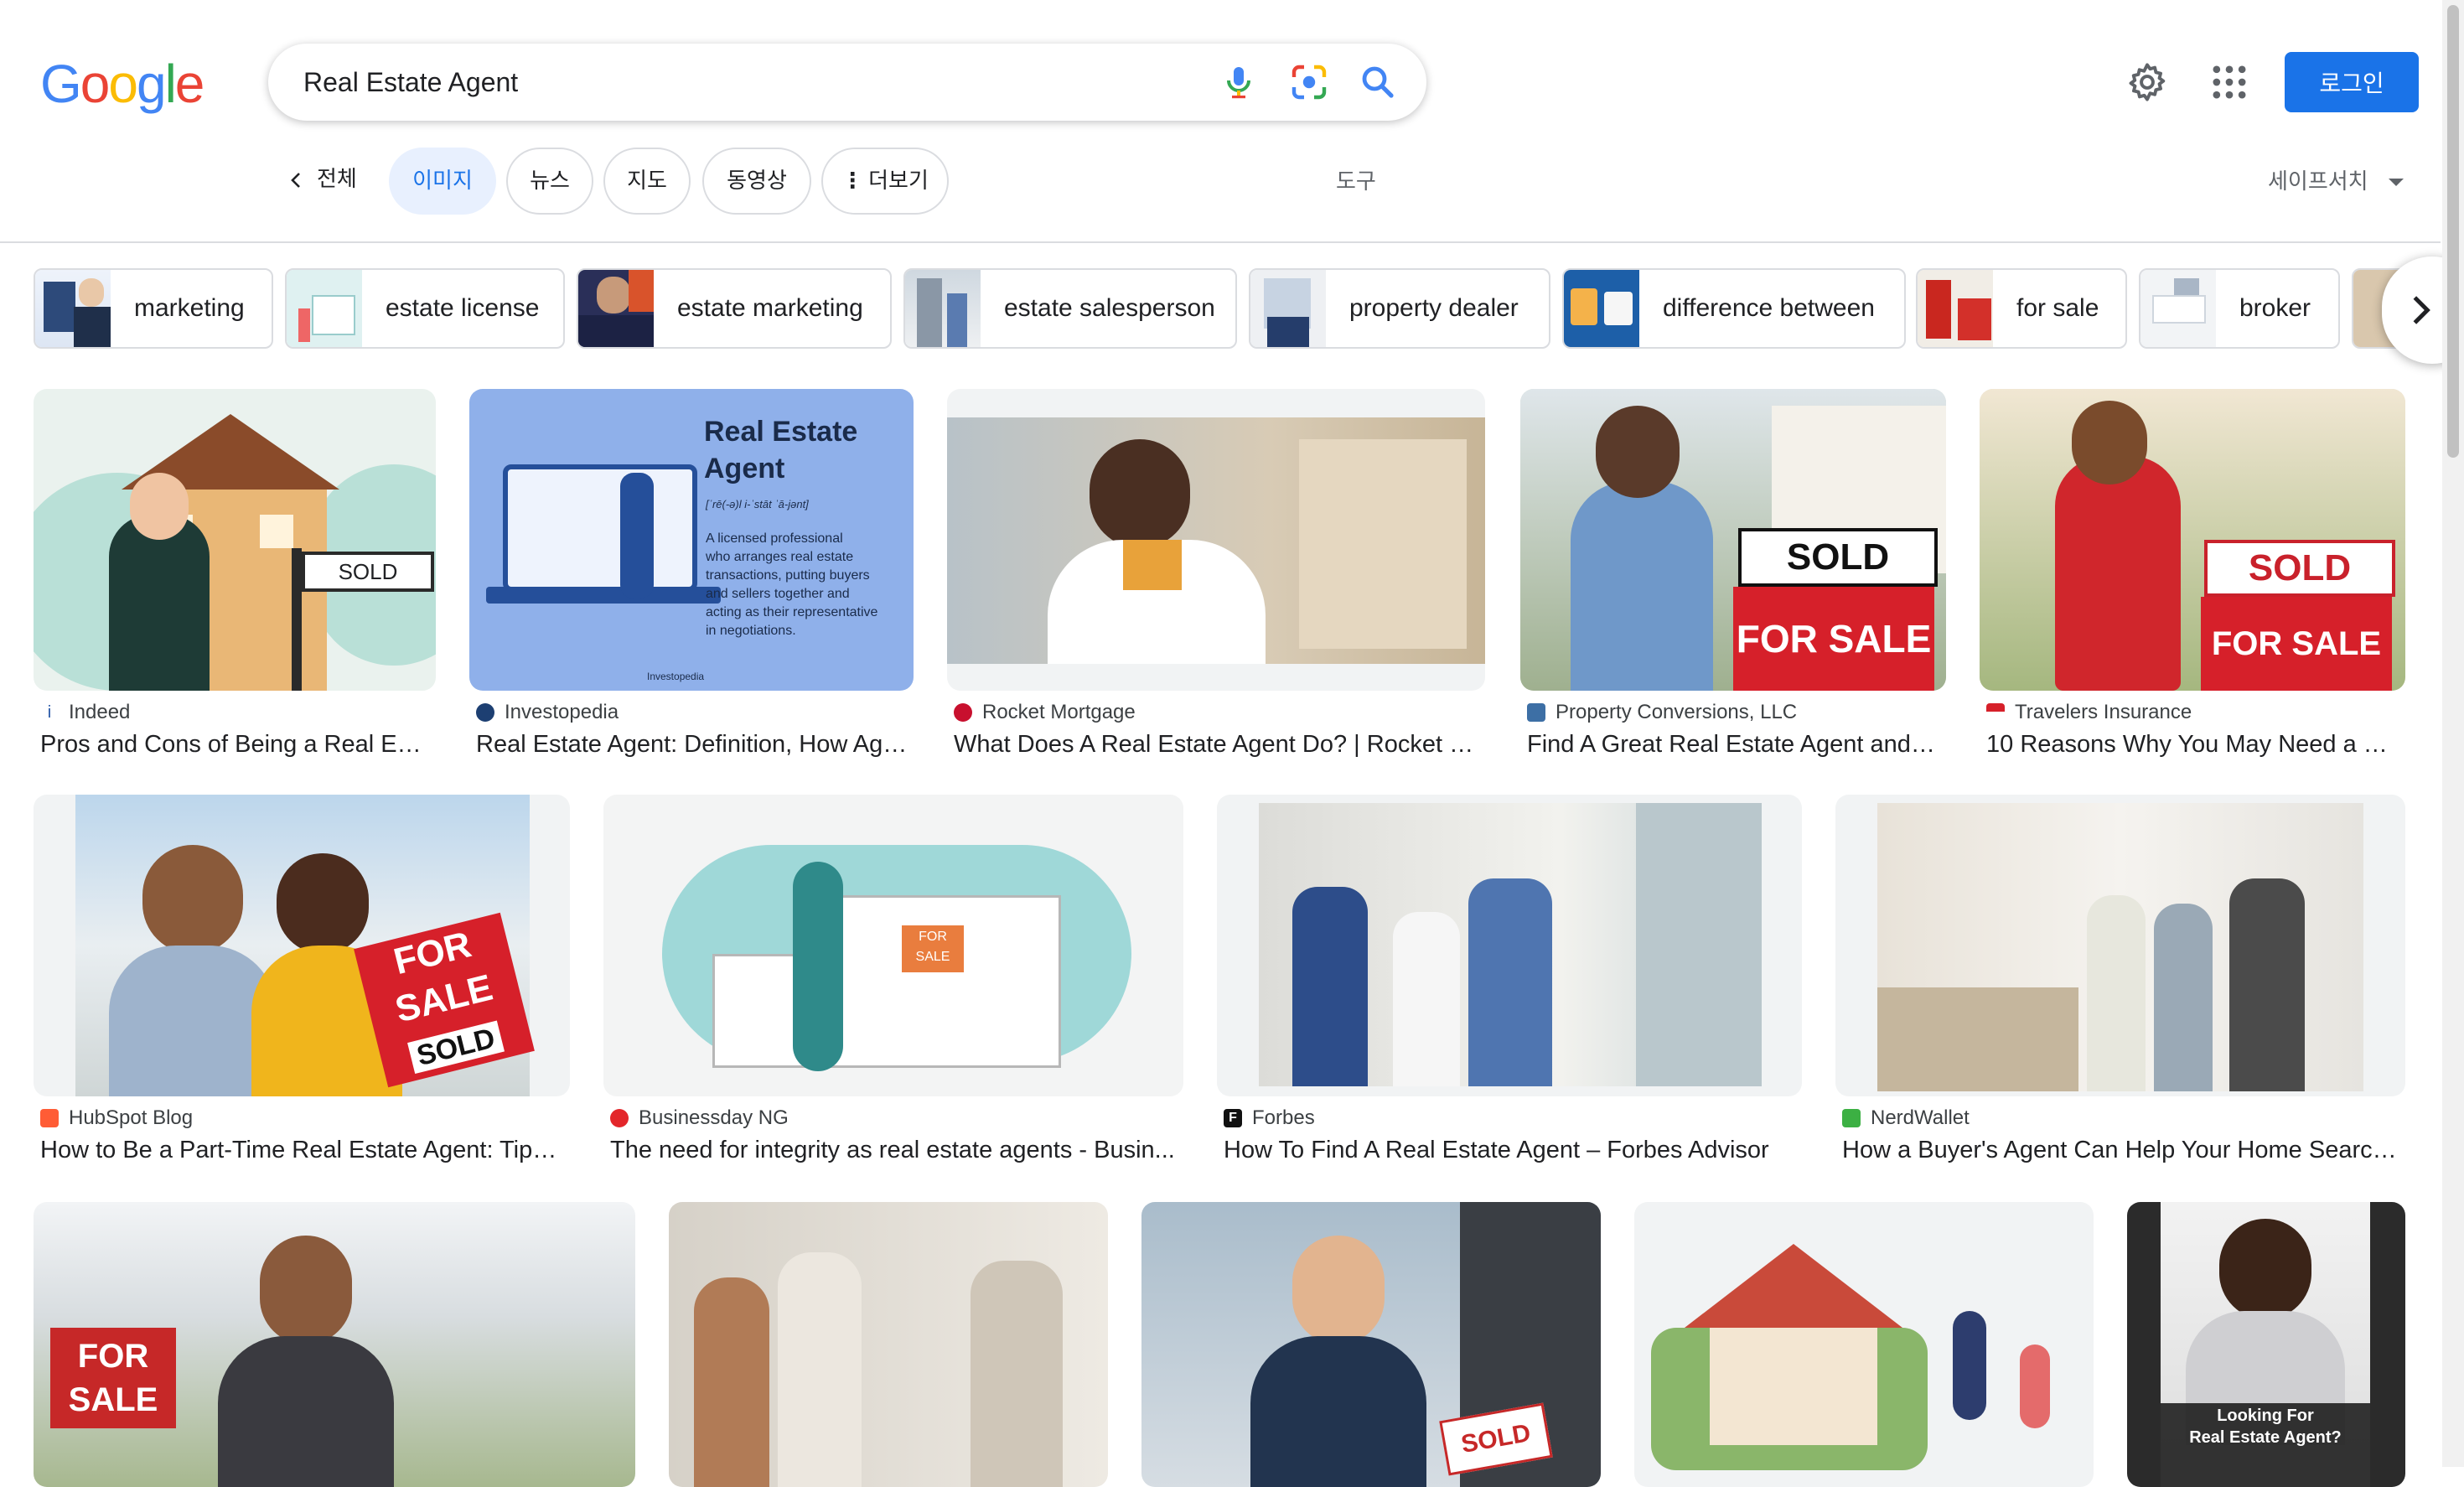  What do you see at coordinates (963, 712) in the screenshot?
I see `rocket-mortgage-favicon-icon` at bounding box center [963, 712].